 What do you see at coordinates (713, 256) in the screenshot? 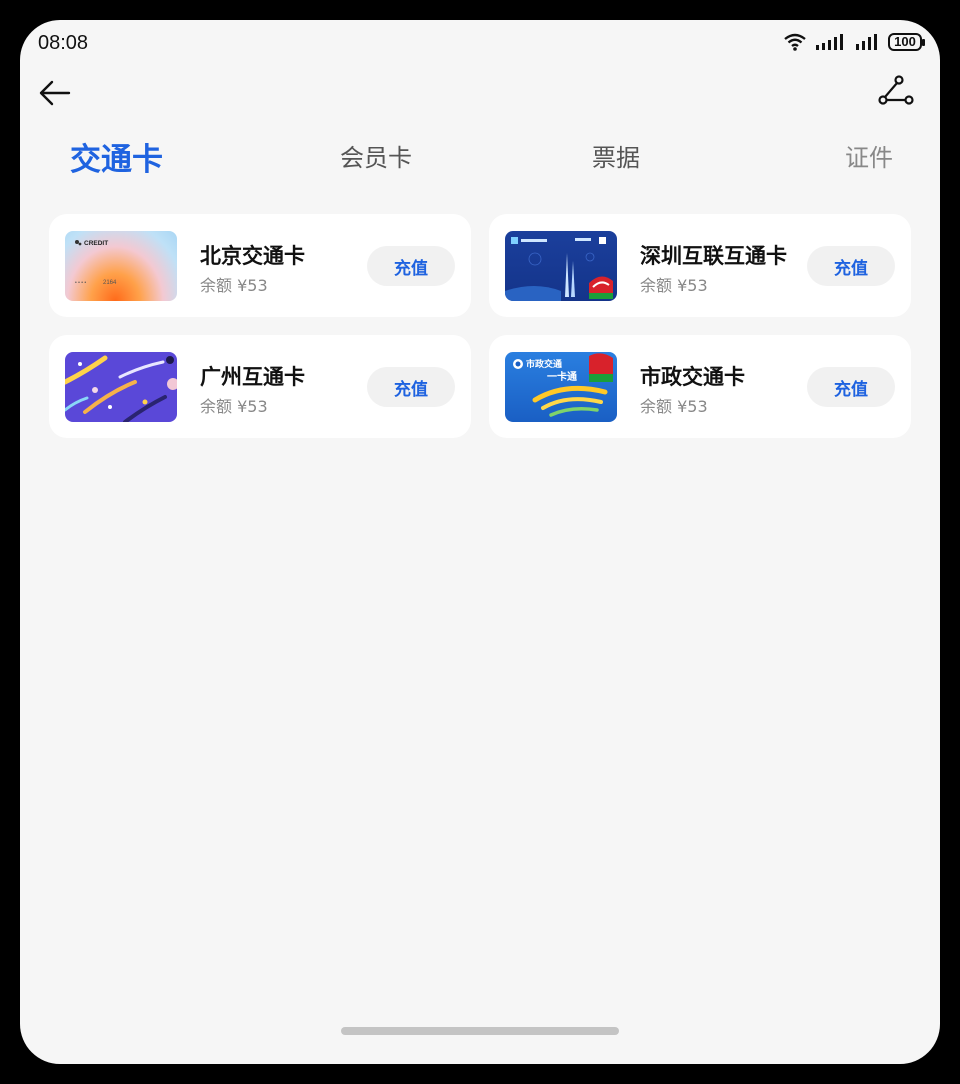
I see `card-name: 深圳互联互通卡` at bounding box center [713, 256].